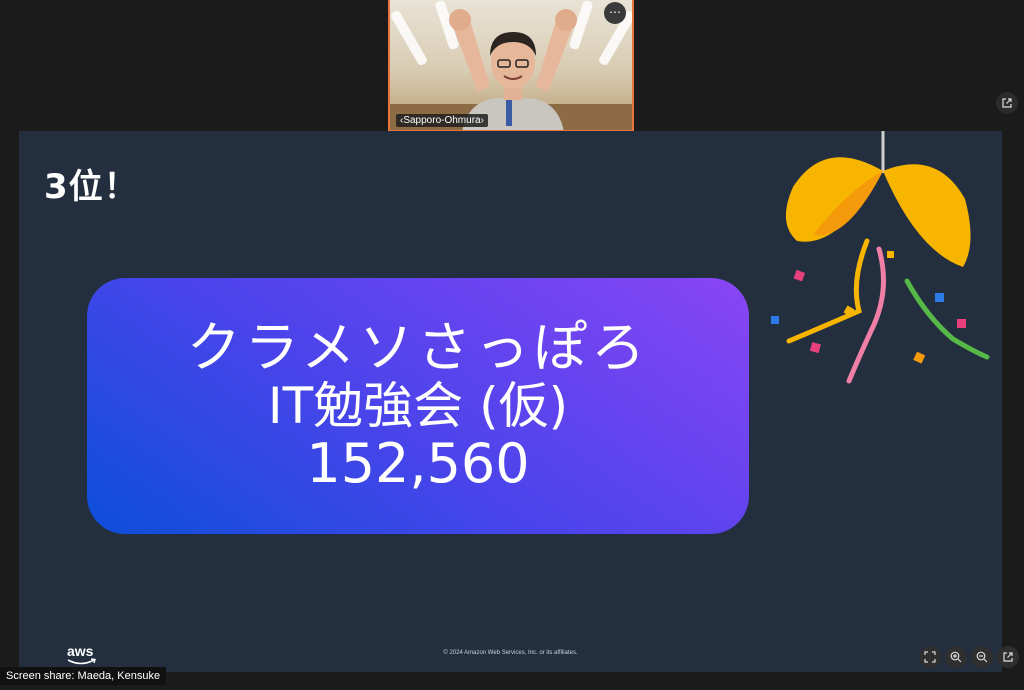  I want to click on more-horizontal-icon: ⋯, so click(615, 12).